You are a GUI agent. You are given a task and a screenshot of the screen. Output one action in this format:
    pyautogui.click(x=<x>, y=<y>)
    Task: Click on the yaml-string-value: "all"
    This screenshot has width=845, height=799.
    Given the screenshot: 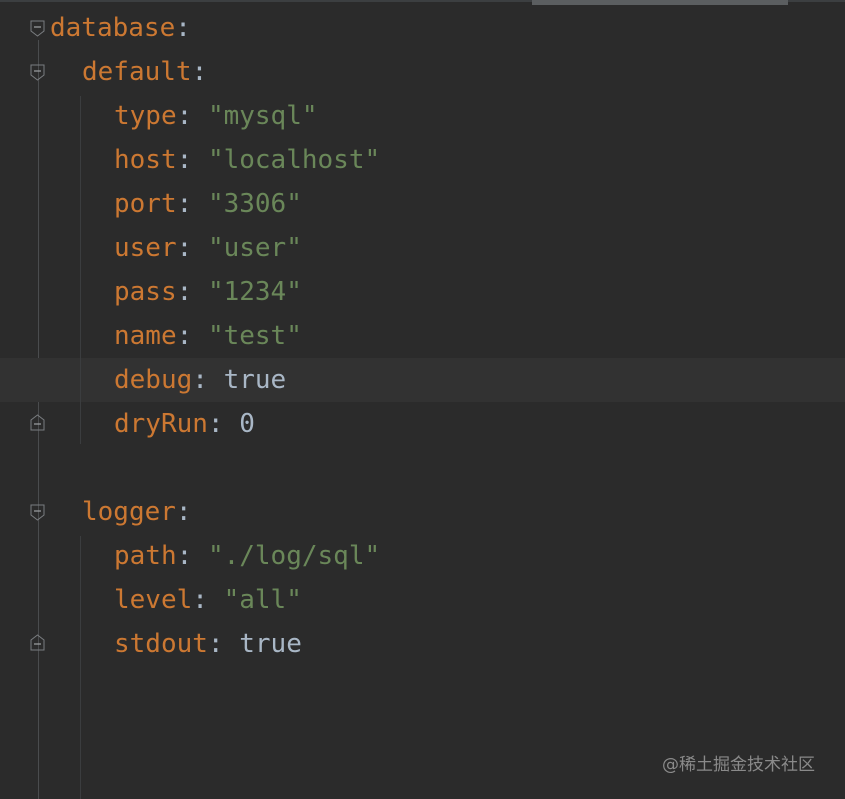 What is the action you would take?
    pyautogui.click(x=262, y=600)
    